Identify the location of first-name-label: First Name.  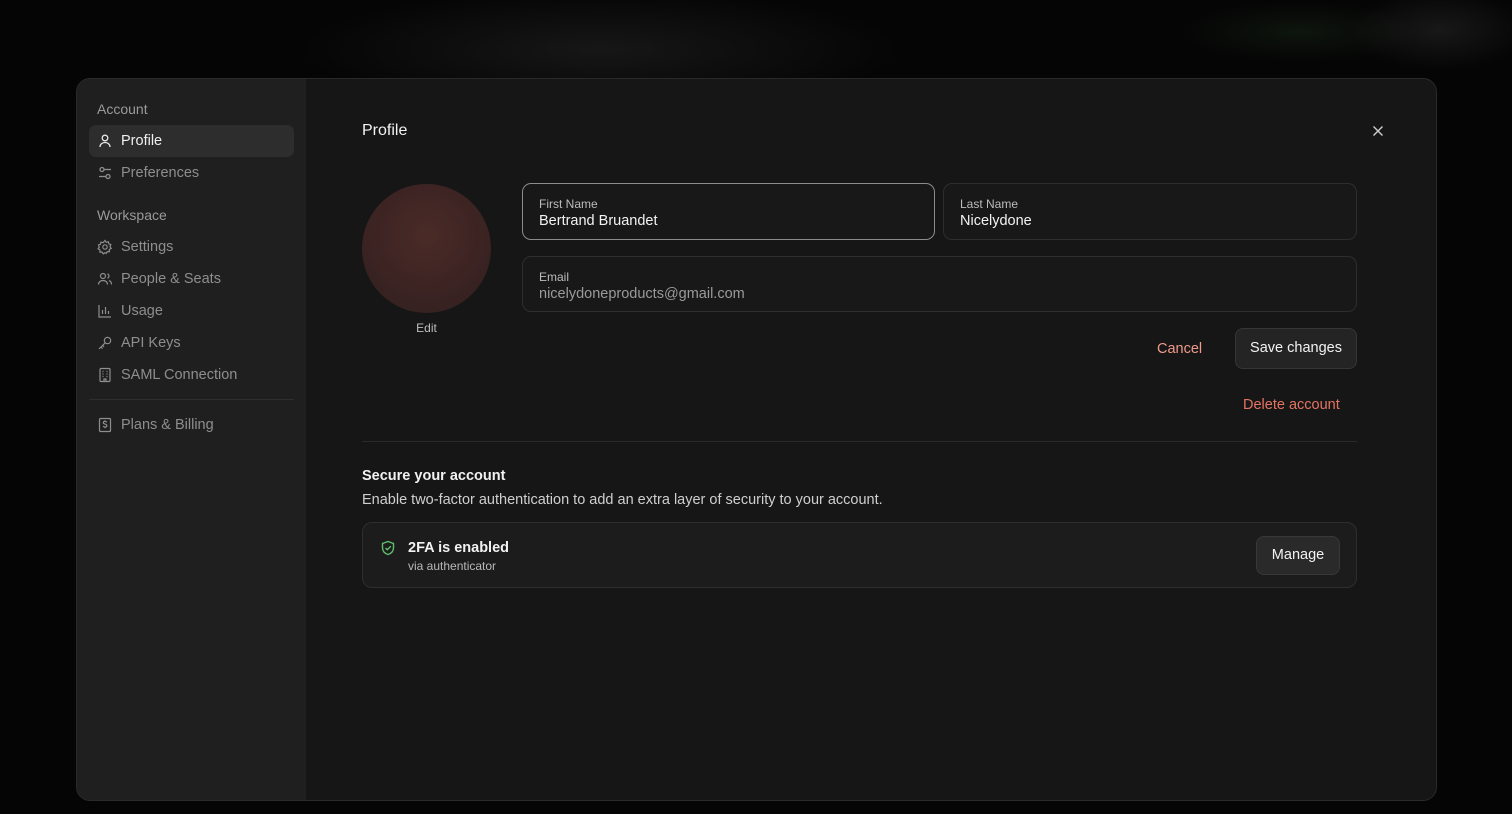
(568, 204).